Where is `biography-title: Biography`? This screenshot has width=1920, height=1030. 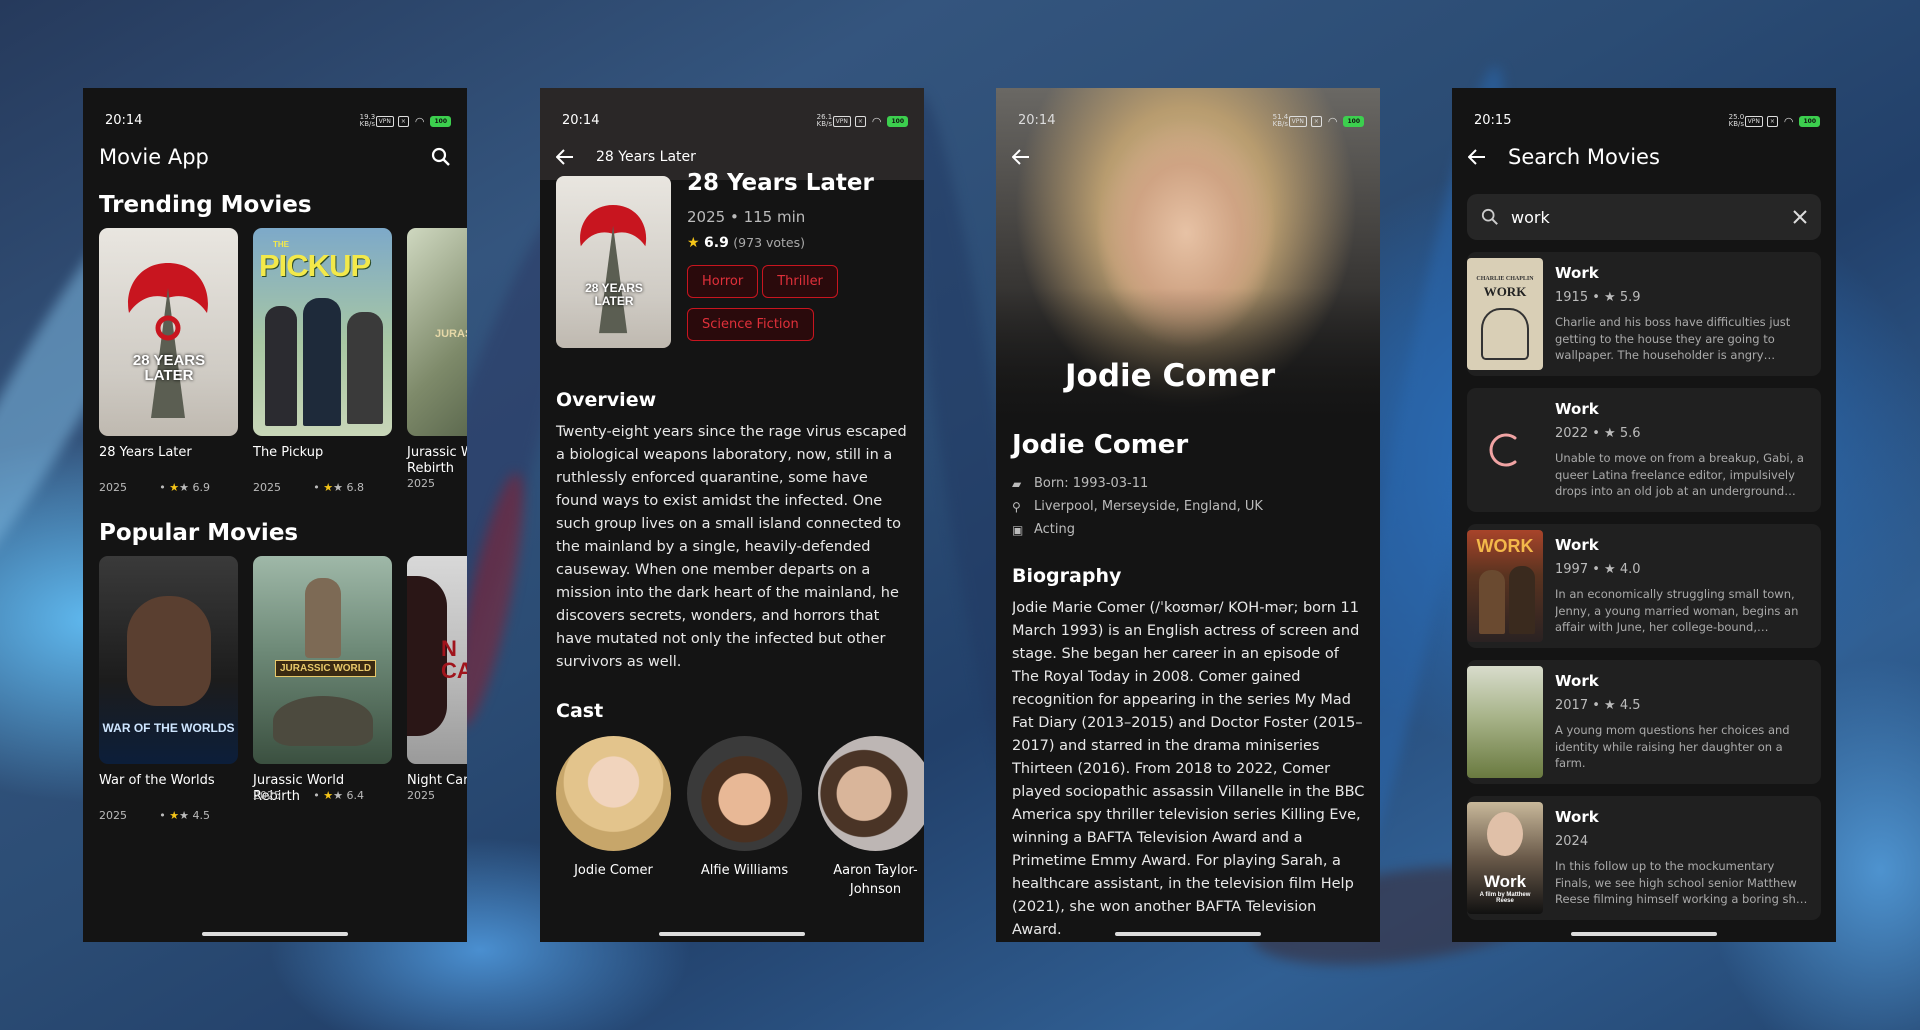 biography-title: Biography is located at coordinates (1067, 576).